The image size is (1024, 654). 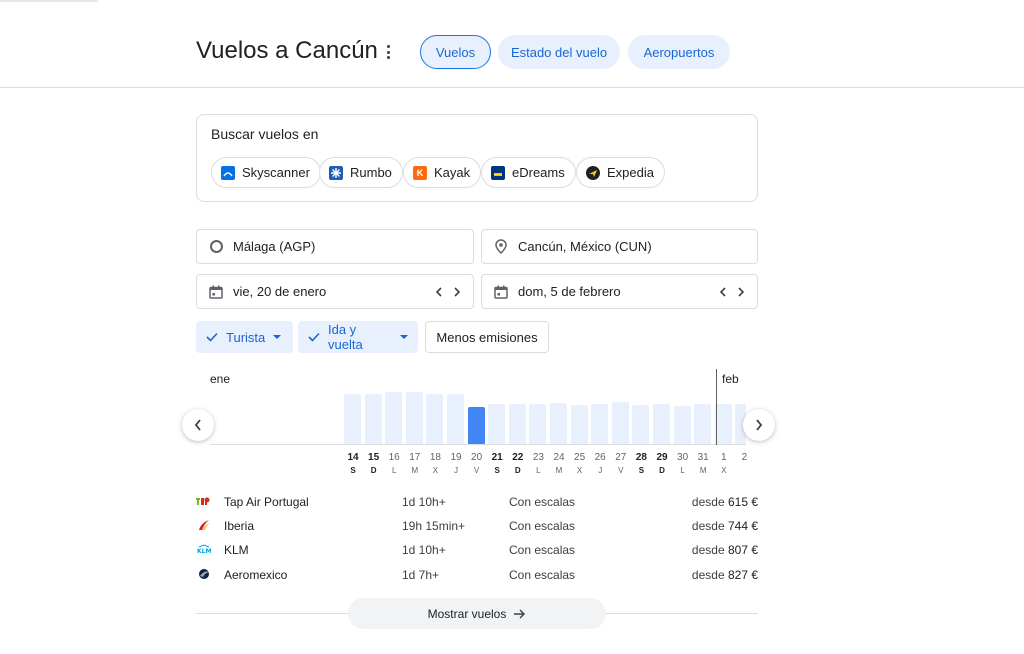 What do you see at coordinates (204, 574) in the screenshot?
I see `aeromexico-logo-icon` at bounding box center [204, 574].